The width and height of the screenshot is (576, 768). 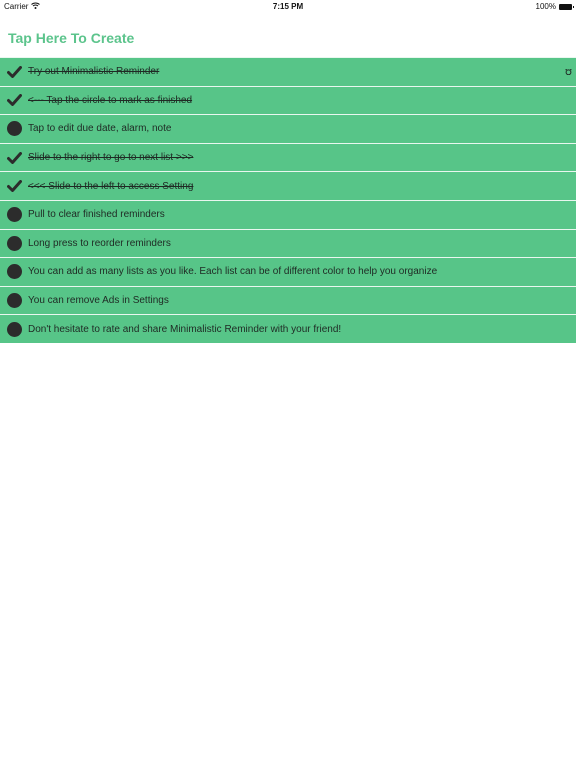 What do you see at coordinates (288, 214) in the screenshot?
I see `reminder-row: Pull to clear finished reminders` at bounding box center [288, 214].